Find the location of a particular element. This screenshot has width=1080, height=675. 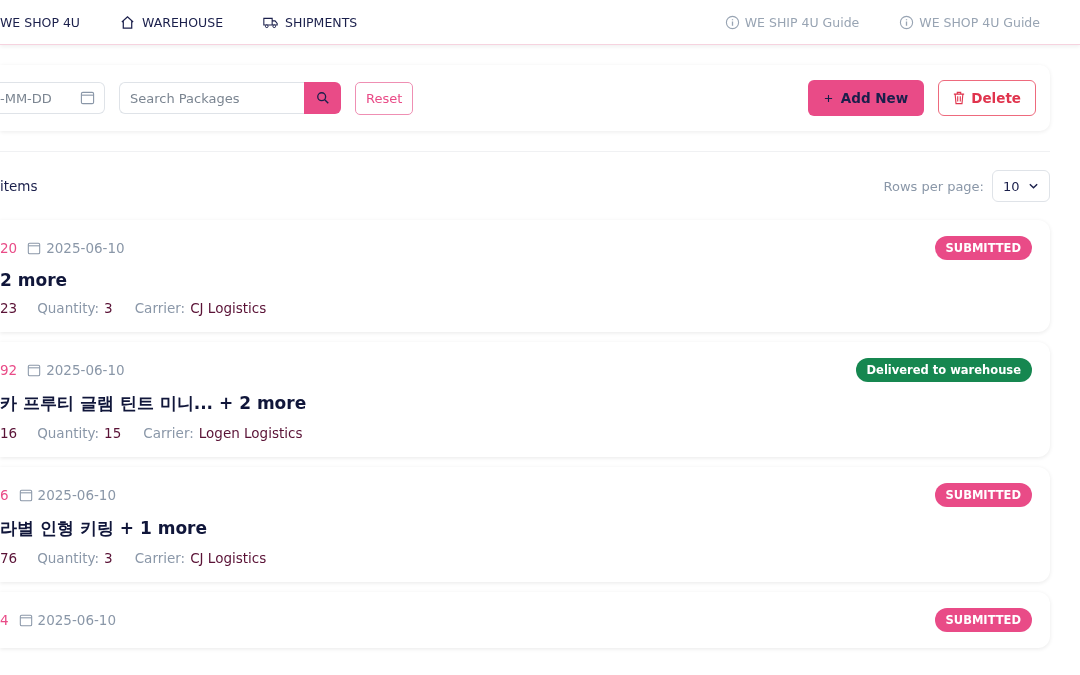

plus-icon is located at coordinates (828, 98).